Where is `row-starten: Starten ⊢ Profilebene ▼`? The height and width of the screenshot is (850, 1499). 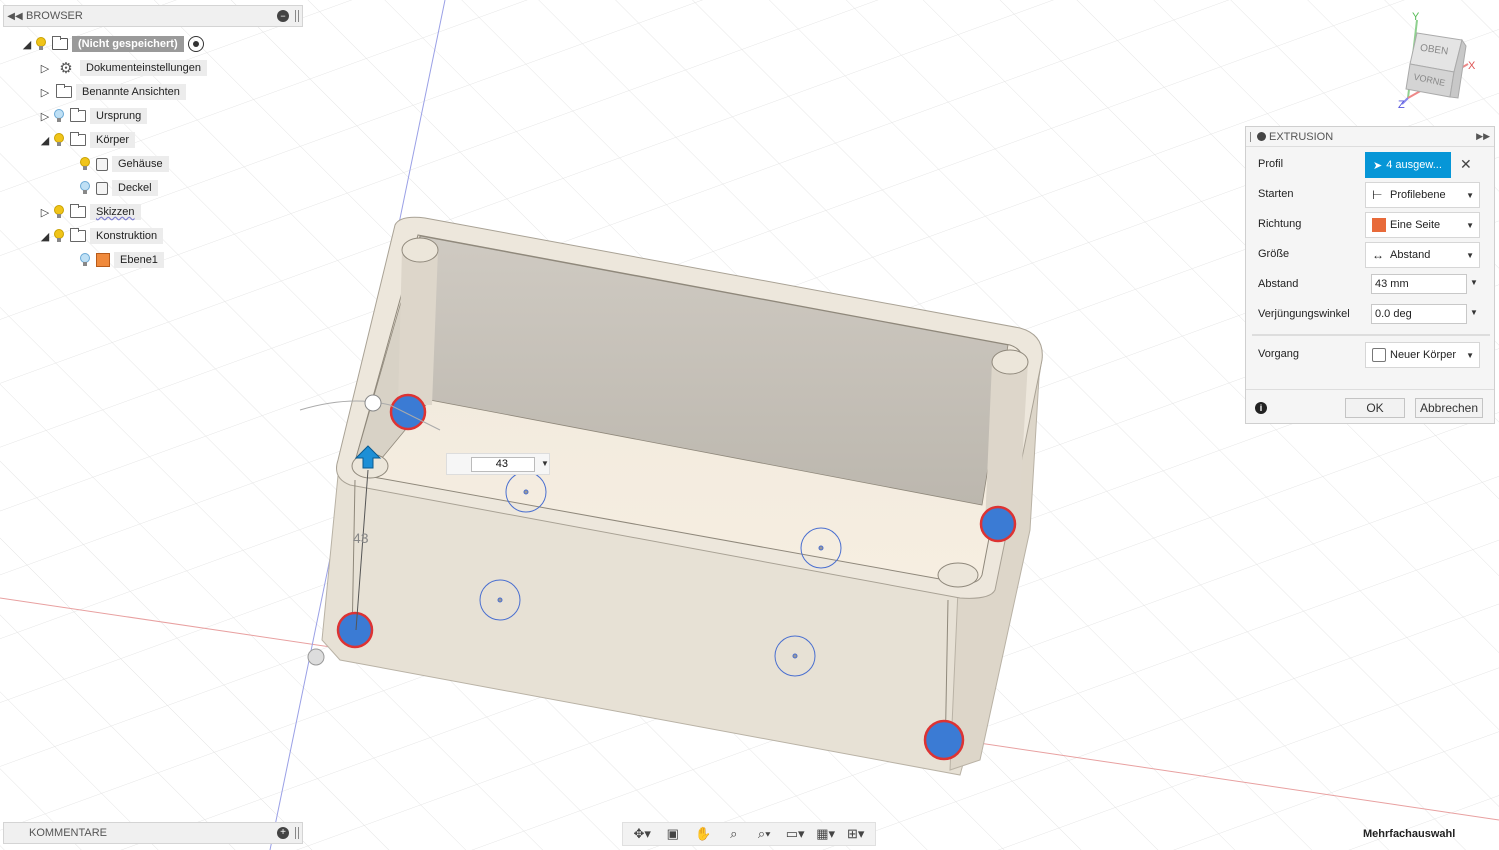 row-starten: Starten ⊢ Profilebene ▼ is located at coordinates (1370, 195).